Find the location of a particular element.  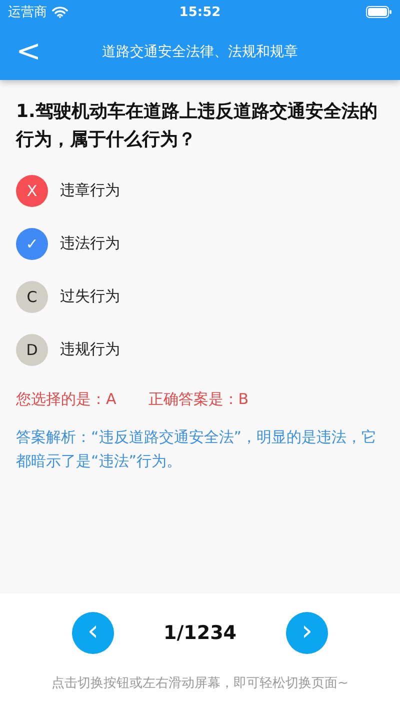

option-label: 违规行为 is located at coordinates (90, 349).